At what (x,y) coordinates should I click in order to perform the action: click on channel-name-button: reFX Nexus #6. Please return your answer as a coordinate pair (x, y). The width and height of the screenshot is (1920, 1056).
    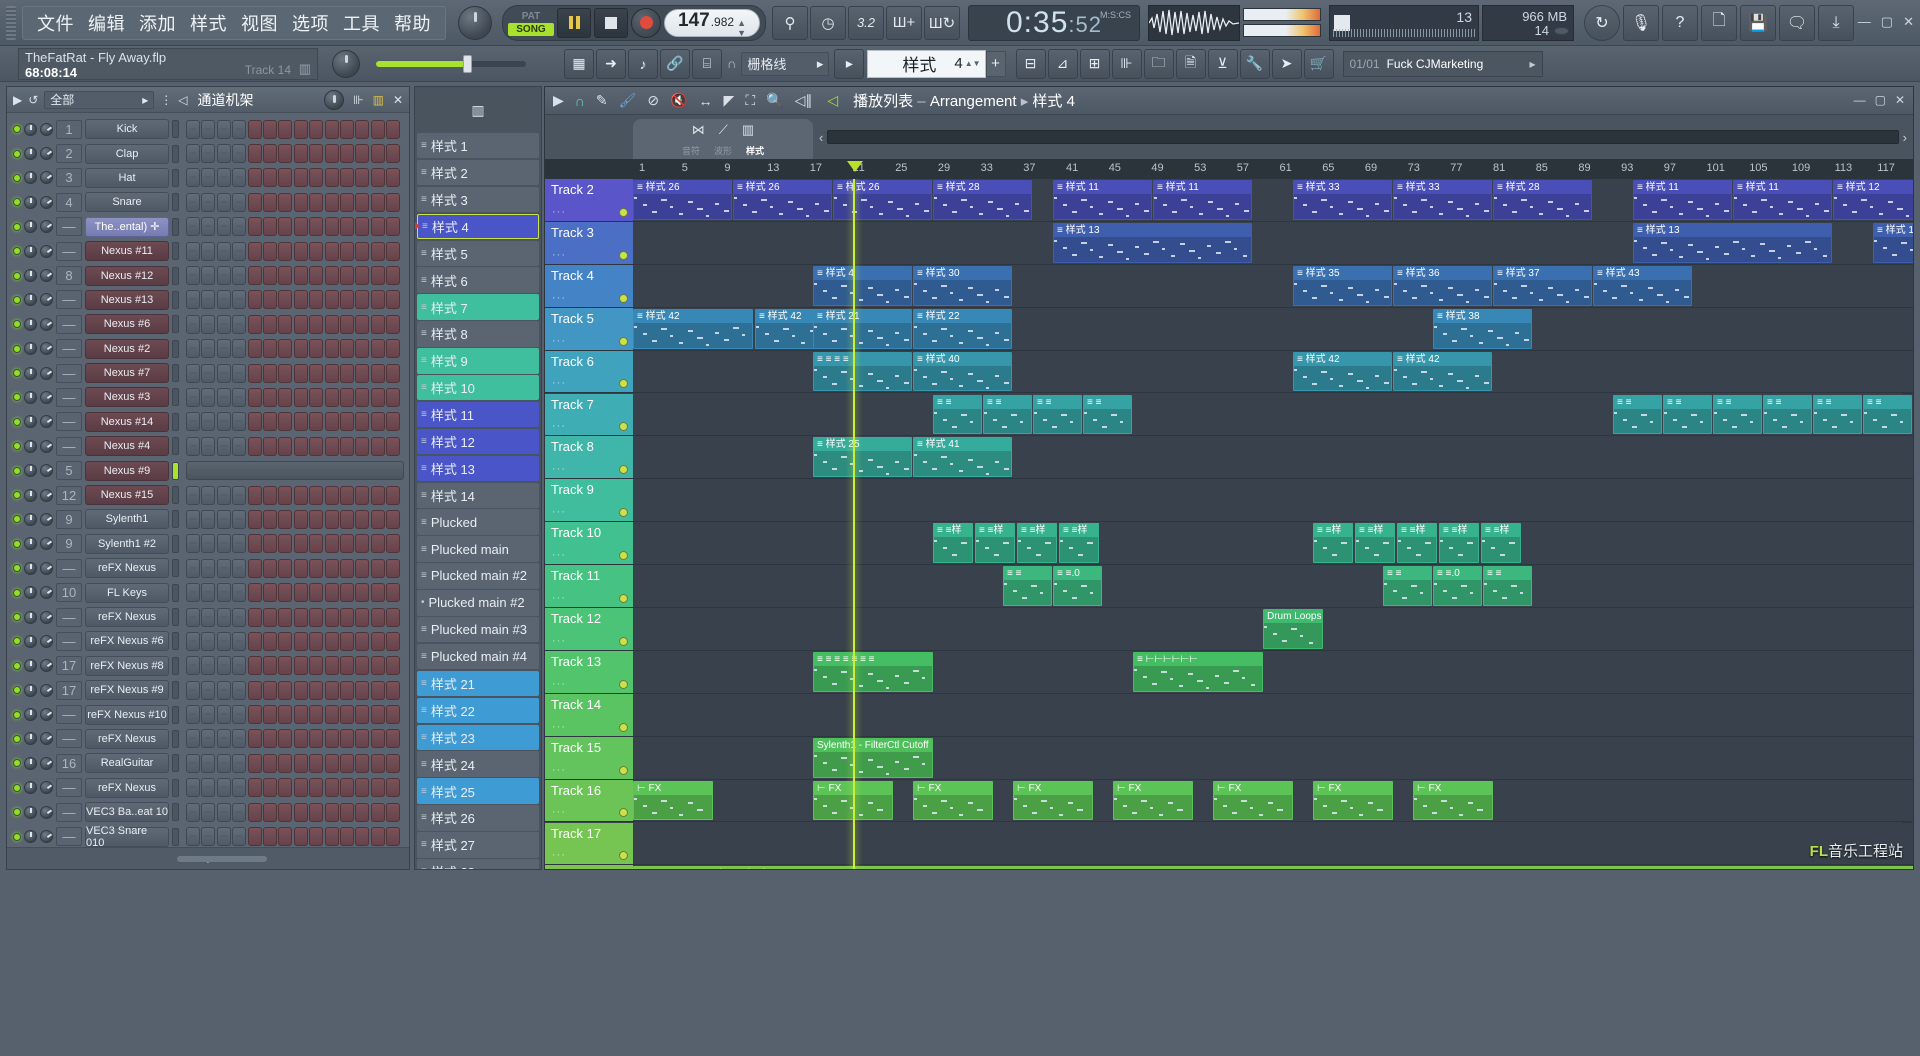
    Looking at the image, I should click on (127, 641).